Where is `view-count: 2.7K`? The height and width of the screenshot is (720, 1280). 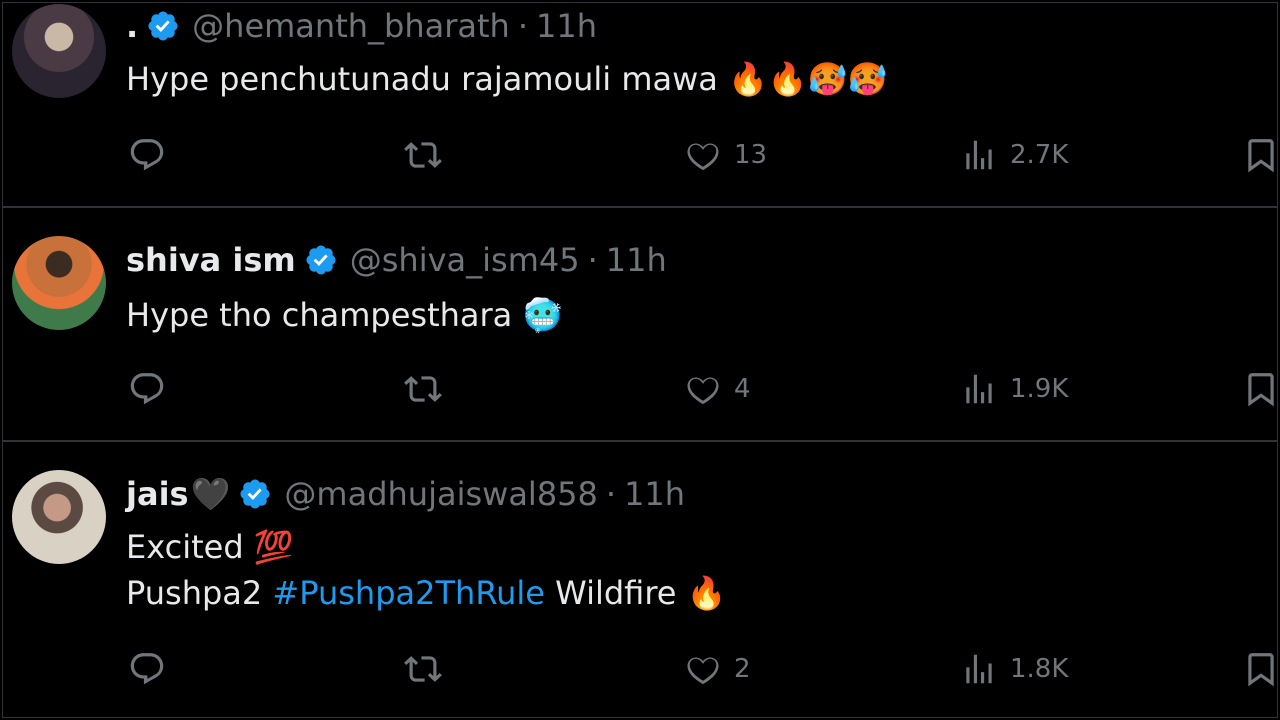
view-count: 2.7K is located at coordinates (1039, 155).